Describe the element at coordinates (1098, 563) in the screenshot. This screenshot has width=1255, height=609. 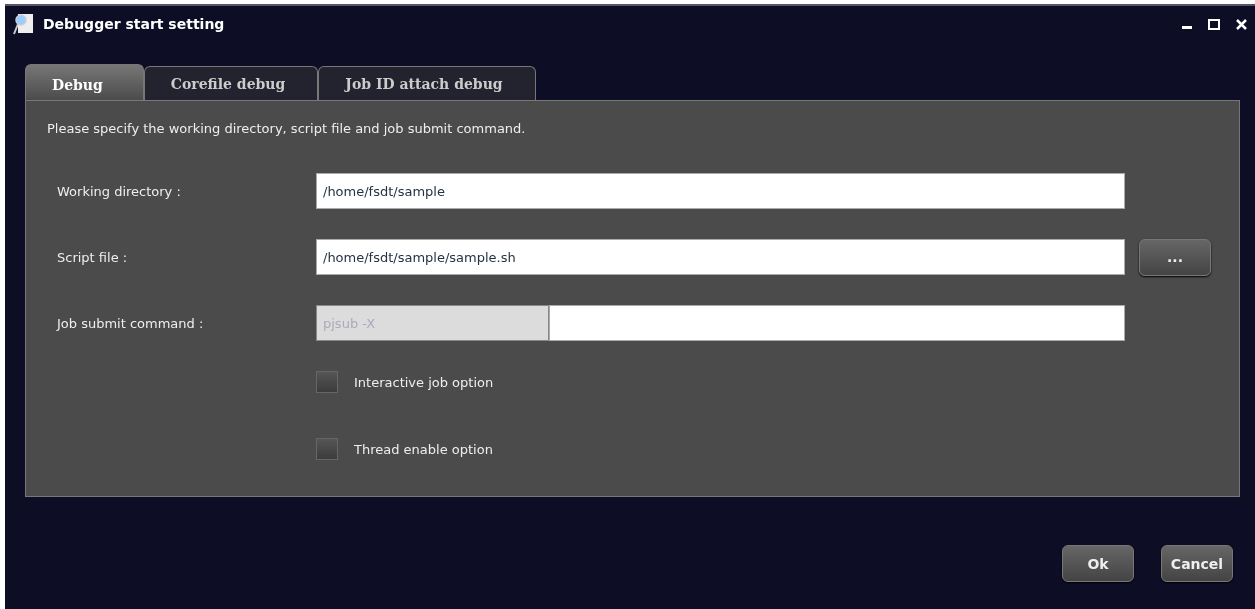
I see `null: Ok` at that location.